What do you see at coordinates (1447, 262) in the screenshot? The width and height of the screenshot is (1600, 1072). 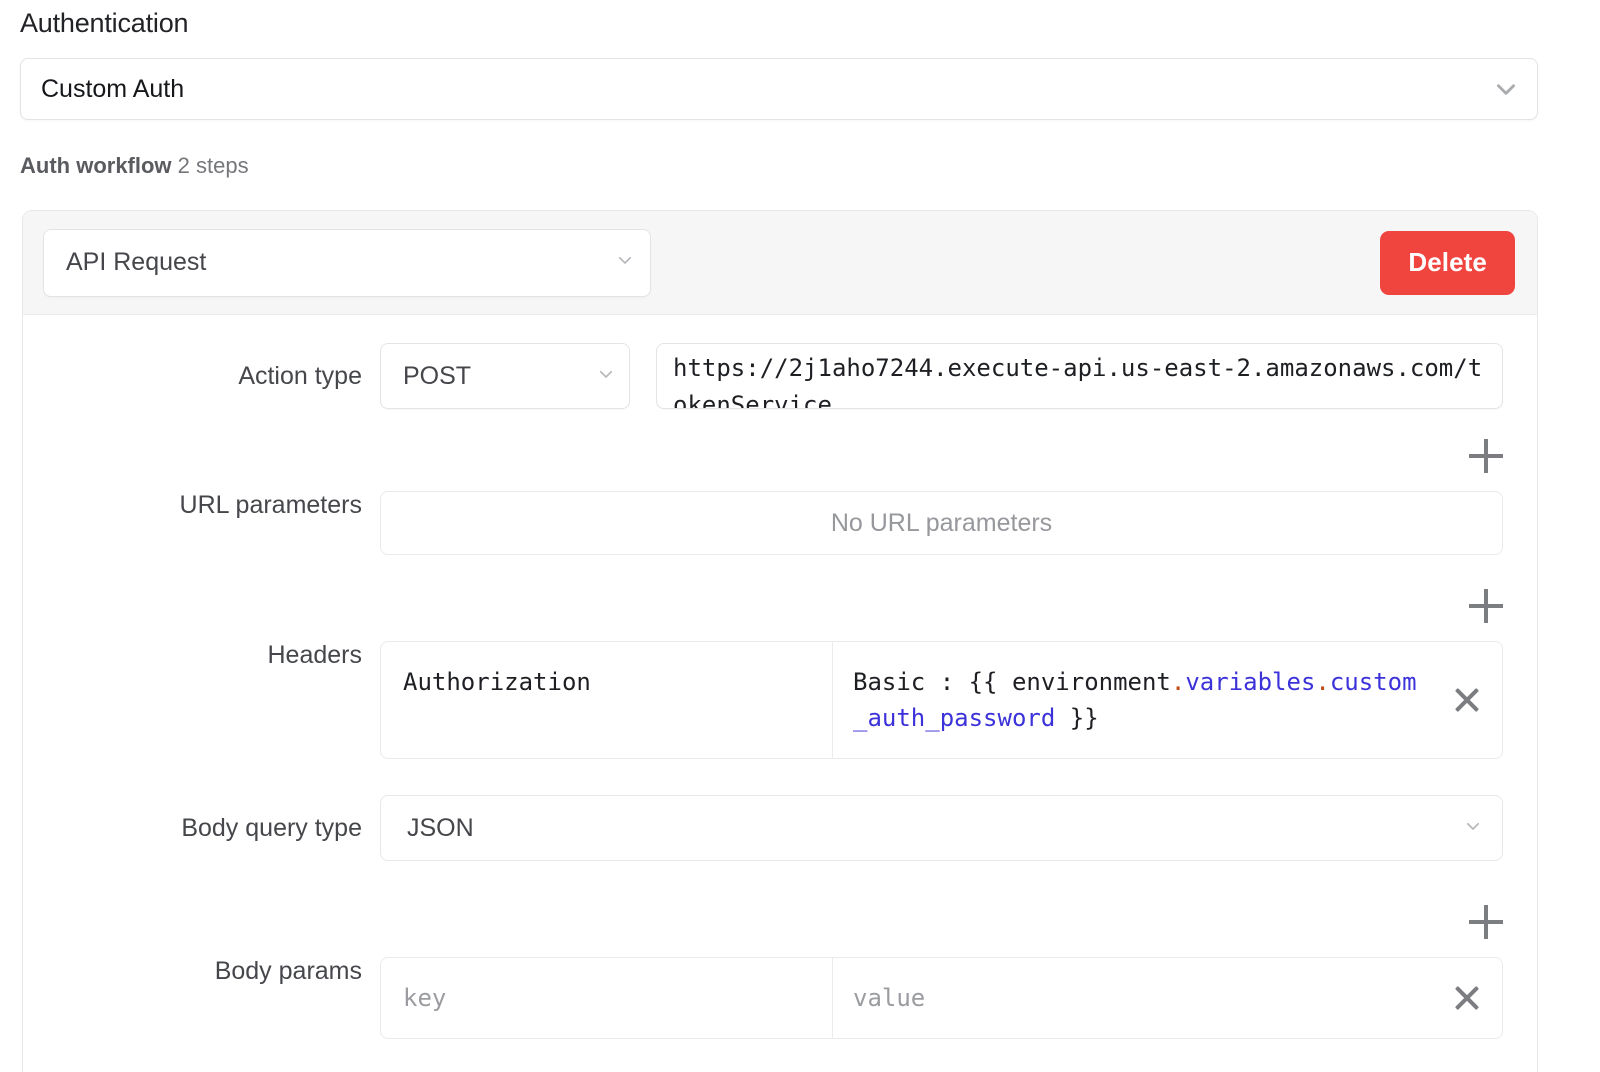 I see `delete-step-button: Delete` at bounding box center [1447, 262].